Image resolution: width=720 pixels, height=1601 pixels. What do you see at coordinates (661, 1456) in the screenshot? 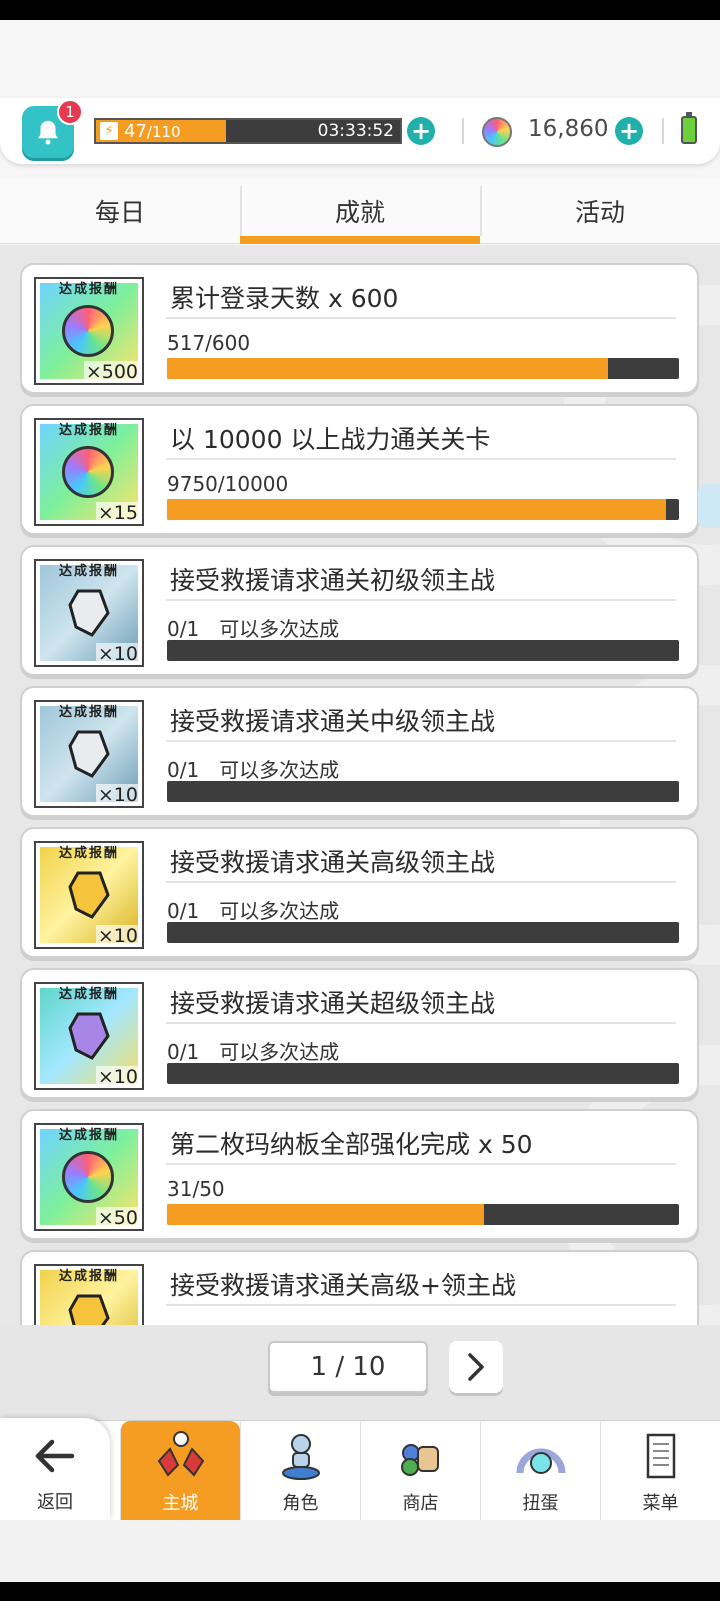
I see `menu-icon` at bounding box center [661, 1456].